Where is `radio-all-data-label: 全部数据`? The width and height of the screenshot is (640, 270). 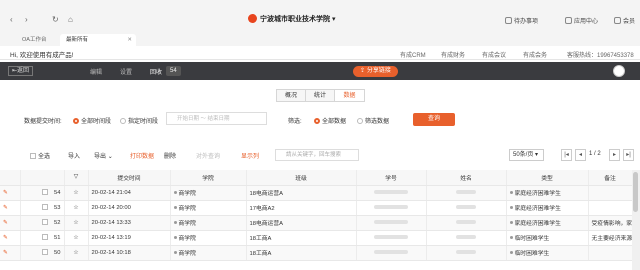
radio-all-data-label: 全部数据 is located at coordinates (334, 122).